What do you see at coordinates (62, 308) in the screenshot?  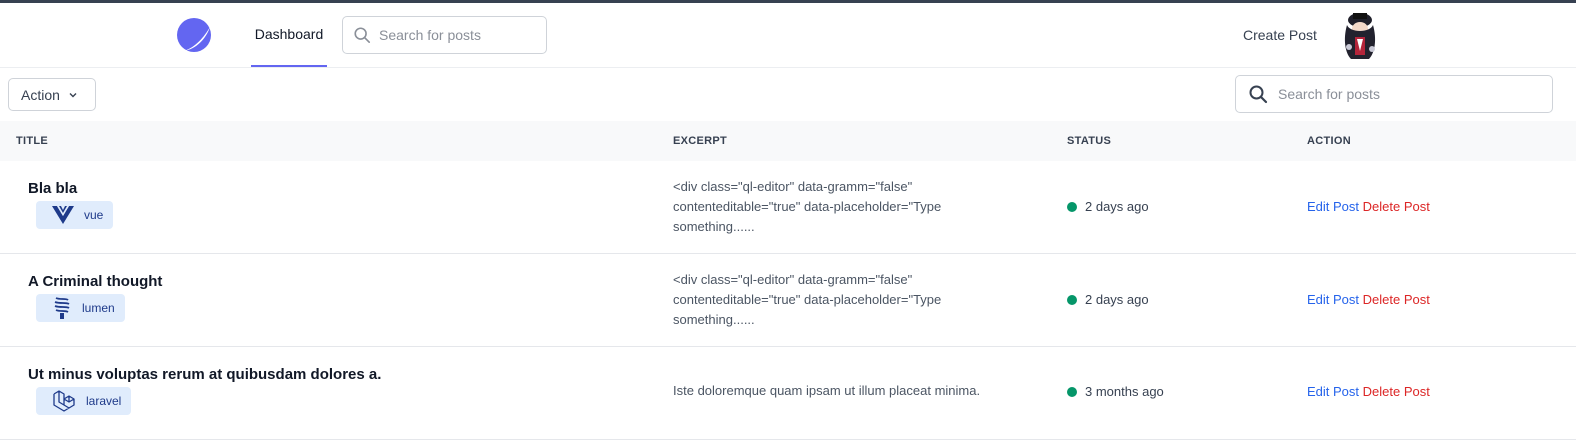 I see `lumen-icon` at bounding box center [62, 308].